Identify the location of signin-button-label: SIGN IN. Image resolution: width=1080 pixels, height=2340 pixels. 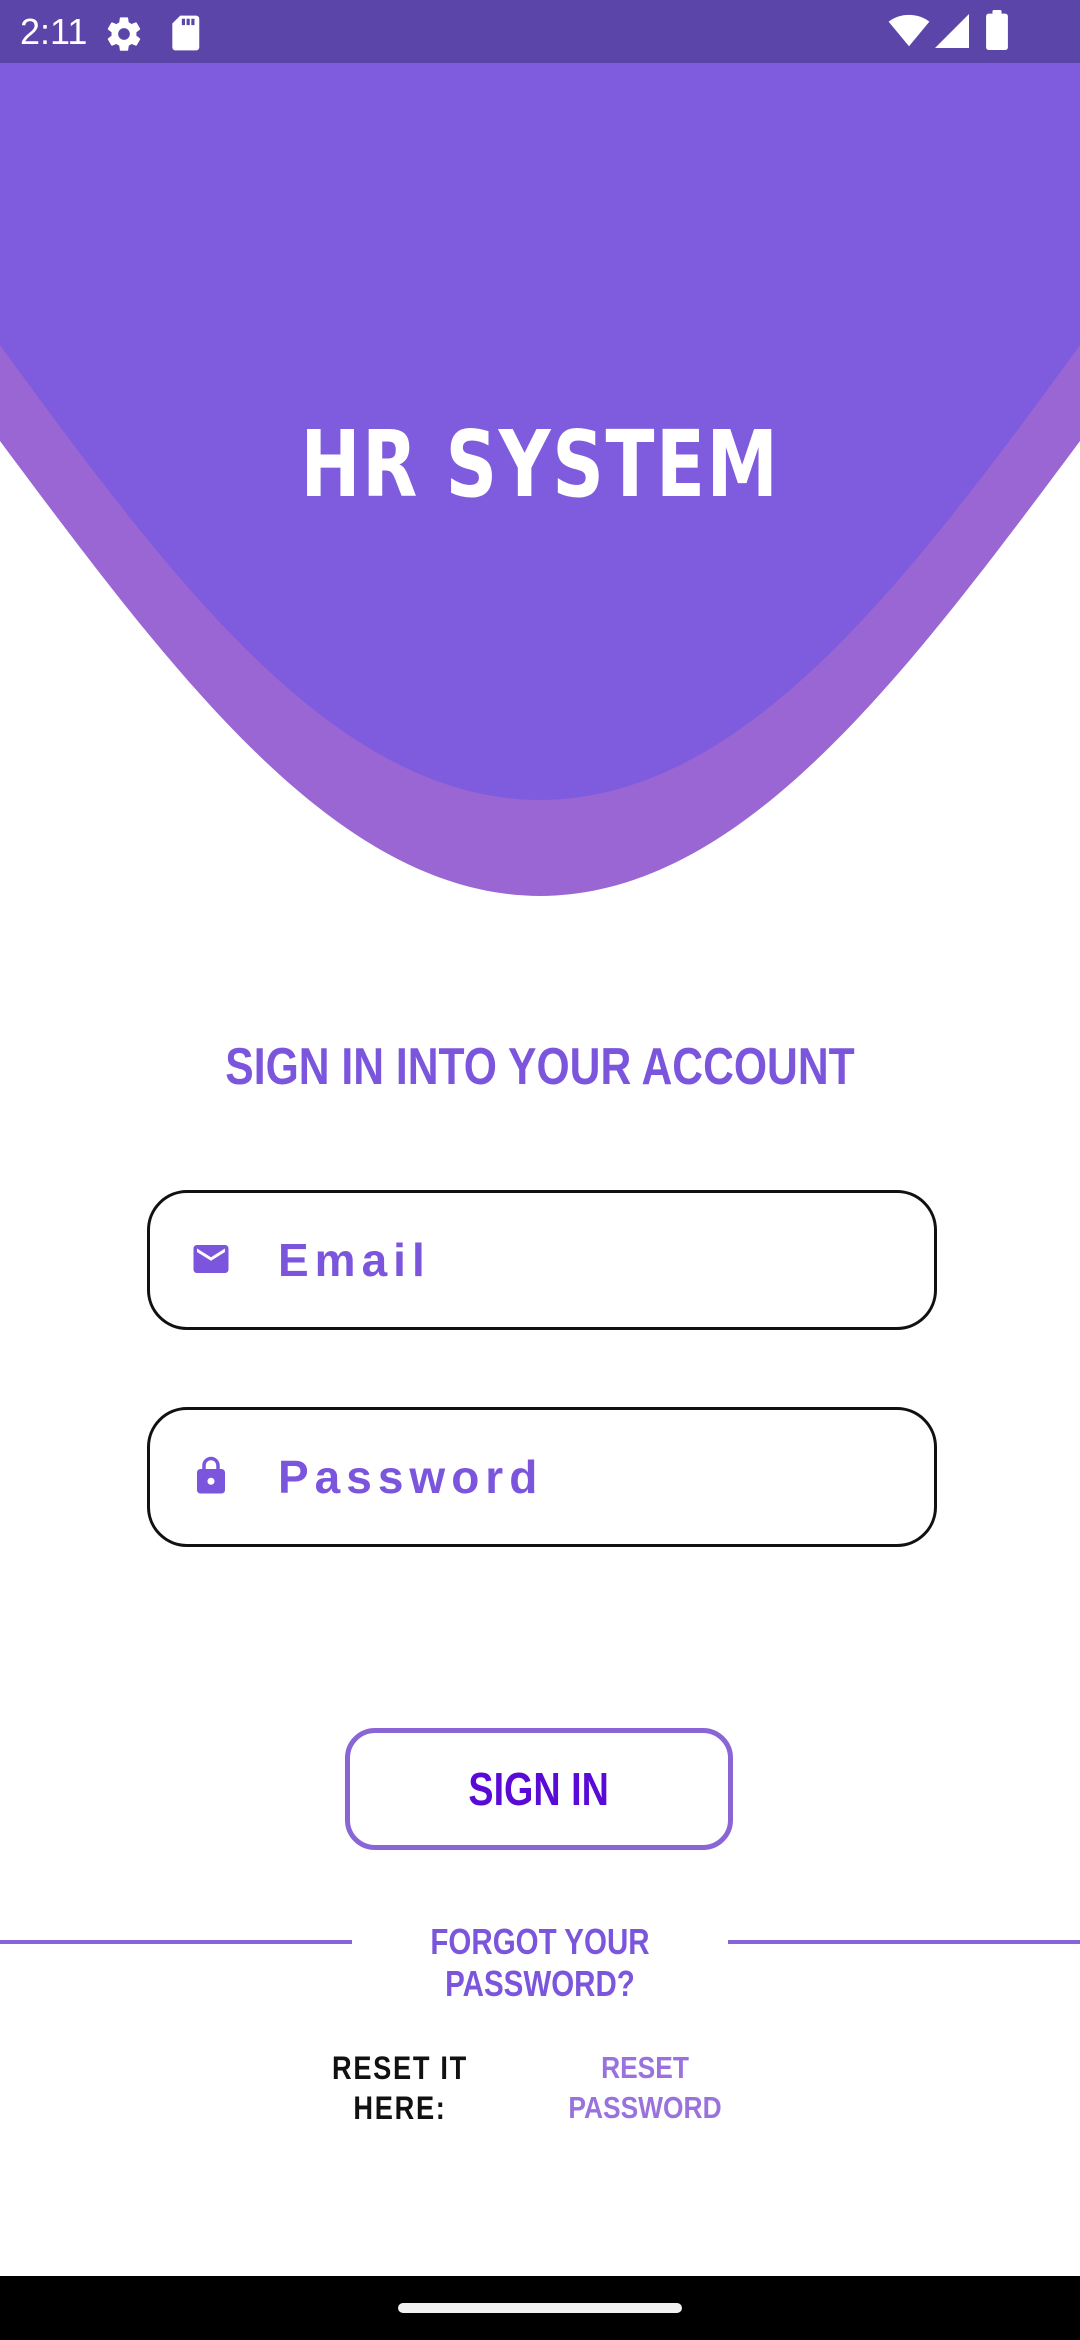
(539, 1789).